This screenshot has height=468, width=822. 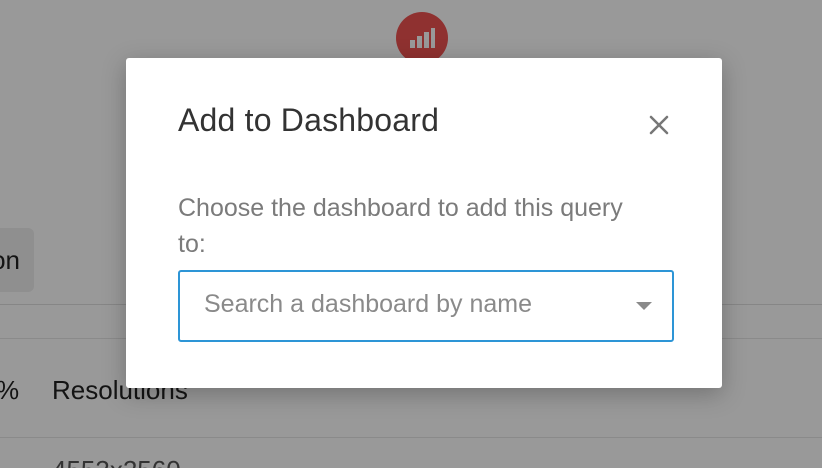 What do you see at coordinates (368, 304) in the screenshot?
I see `dashboard-search-placeholder: Search a dashboard by name` at bounding box center [368, 304].